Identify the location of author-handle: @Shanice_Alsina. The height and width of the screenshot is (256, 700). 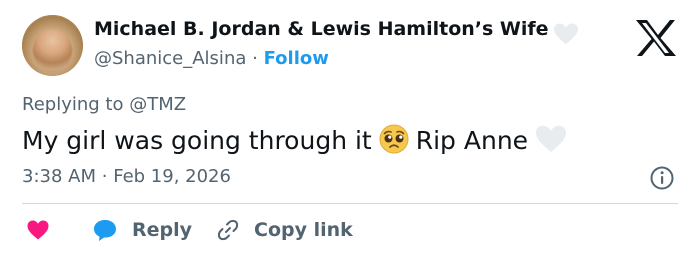
(170, 58).